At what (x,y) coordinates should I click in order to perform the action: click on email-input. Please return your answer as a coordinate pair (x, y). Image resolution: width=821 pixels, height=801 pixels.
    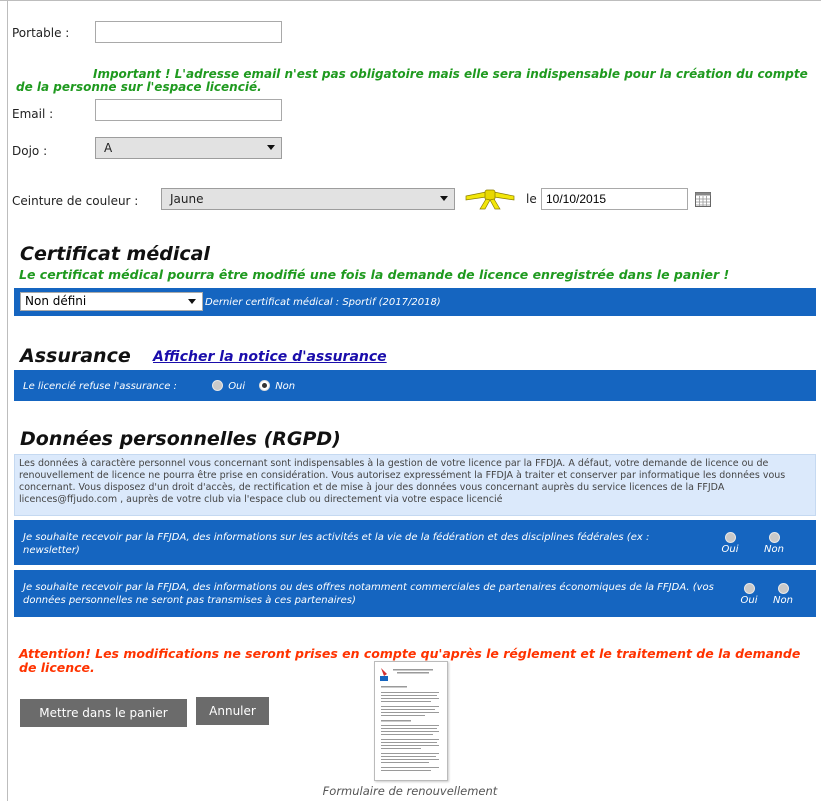
    Looking at the image, I should click on (188, 110).